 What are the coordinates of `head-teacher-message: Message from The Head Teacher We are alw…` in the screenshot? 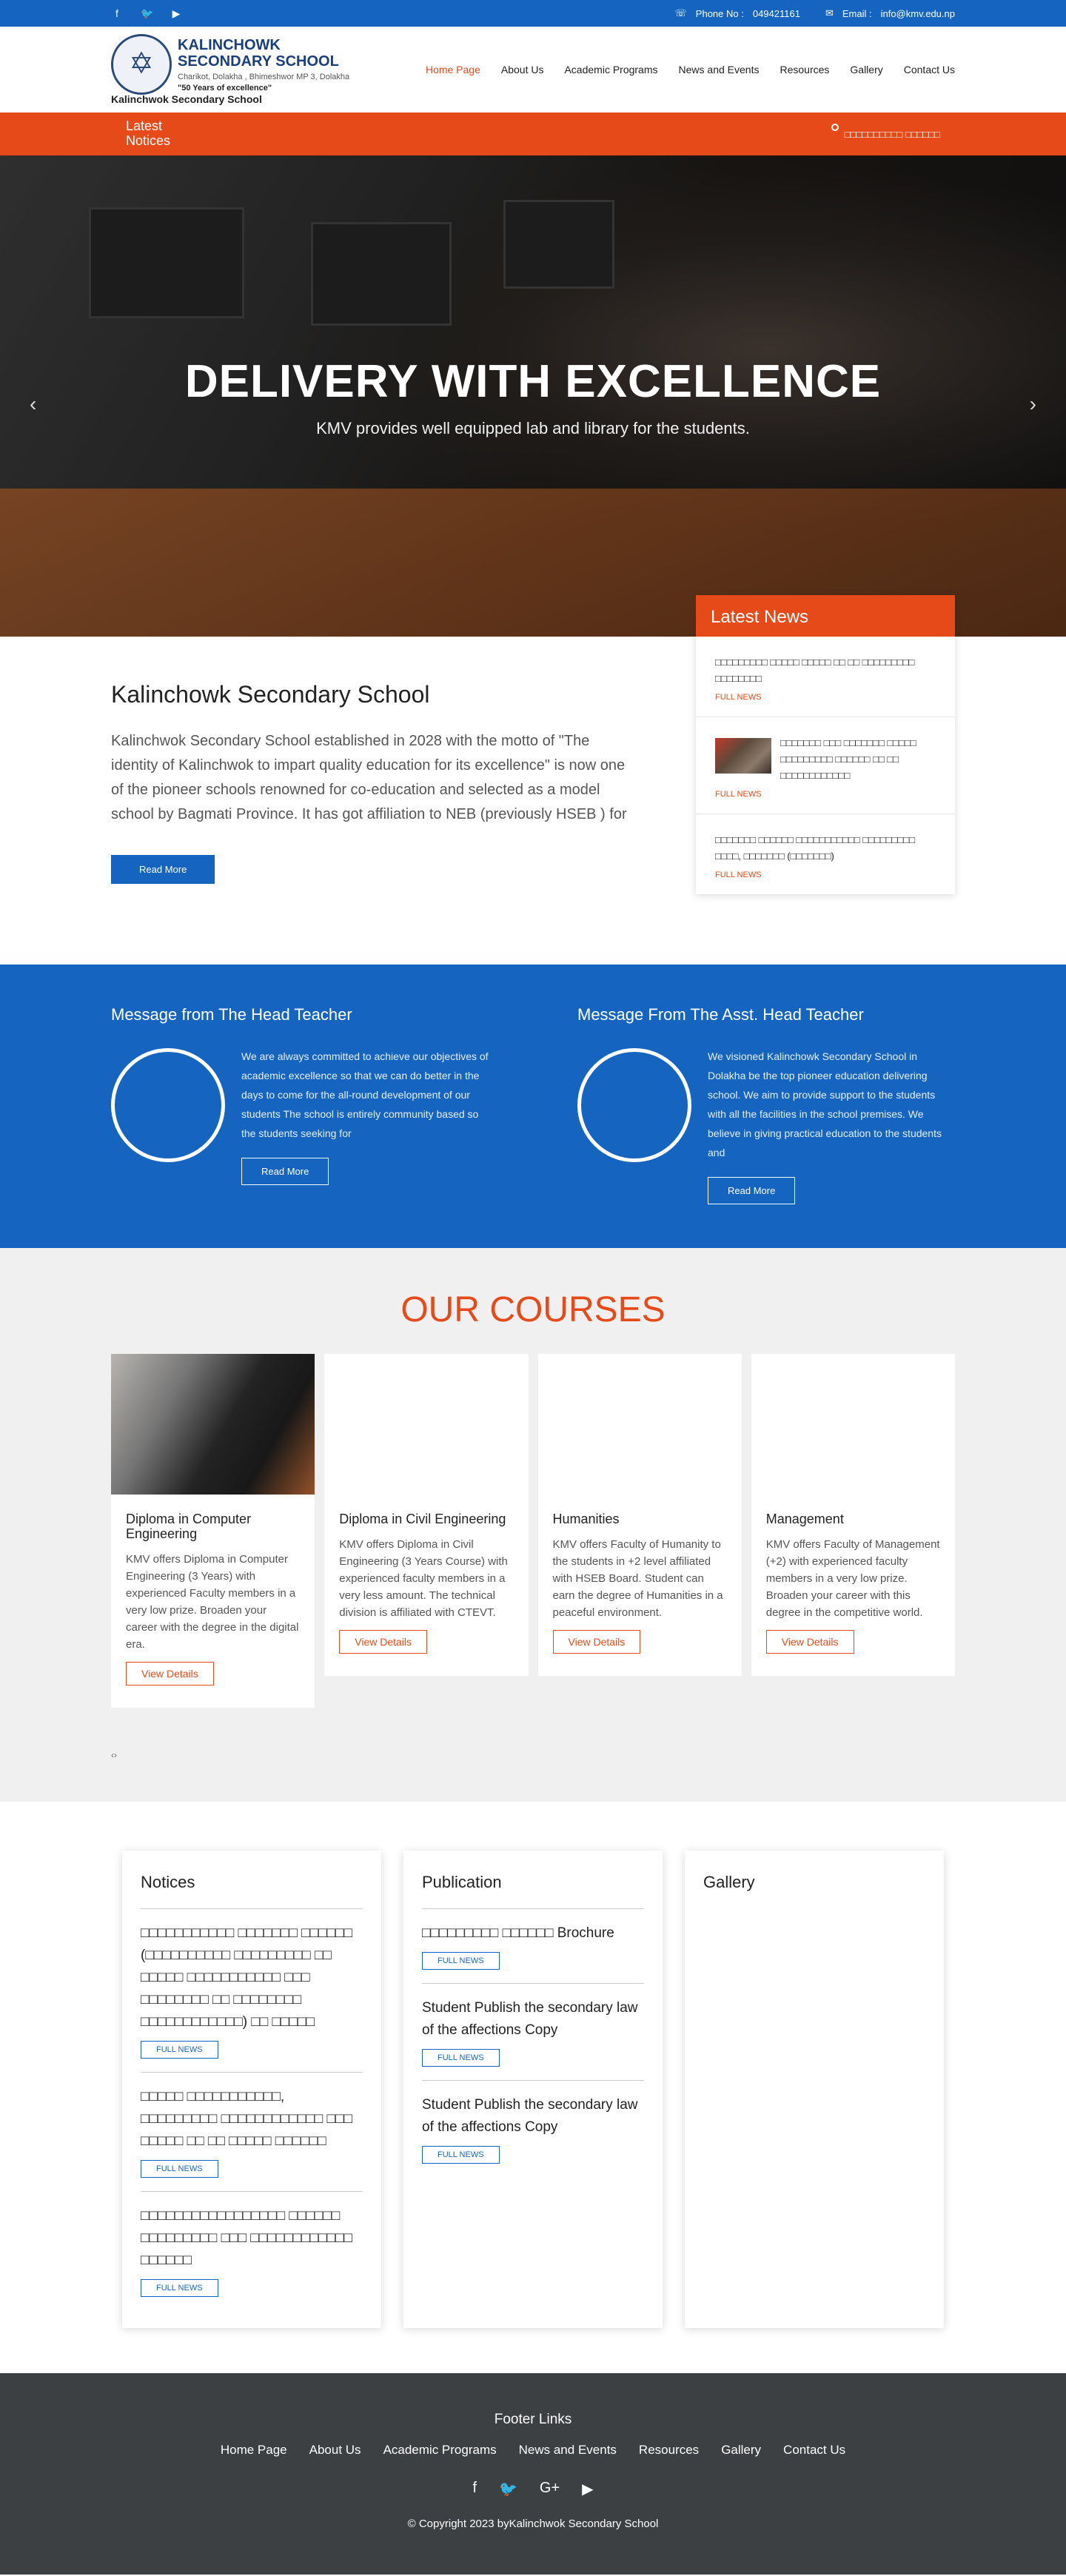 It's located at (300, 1104).